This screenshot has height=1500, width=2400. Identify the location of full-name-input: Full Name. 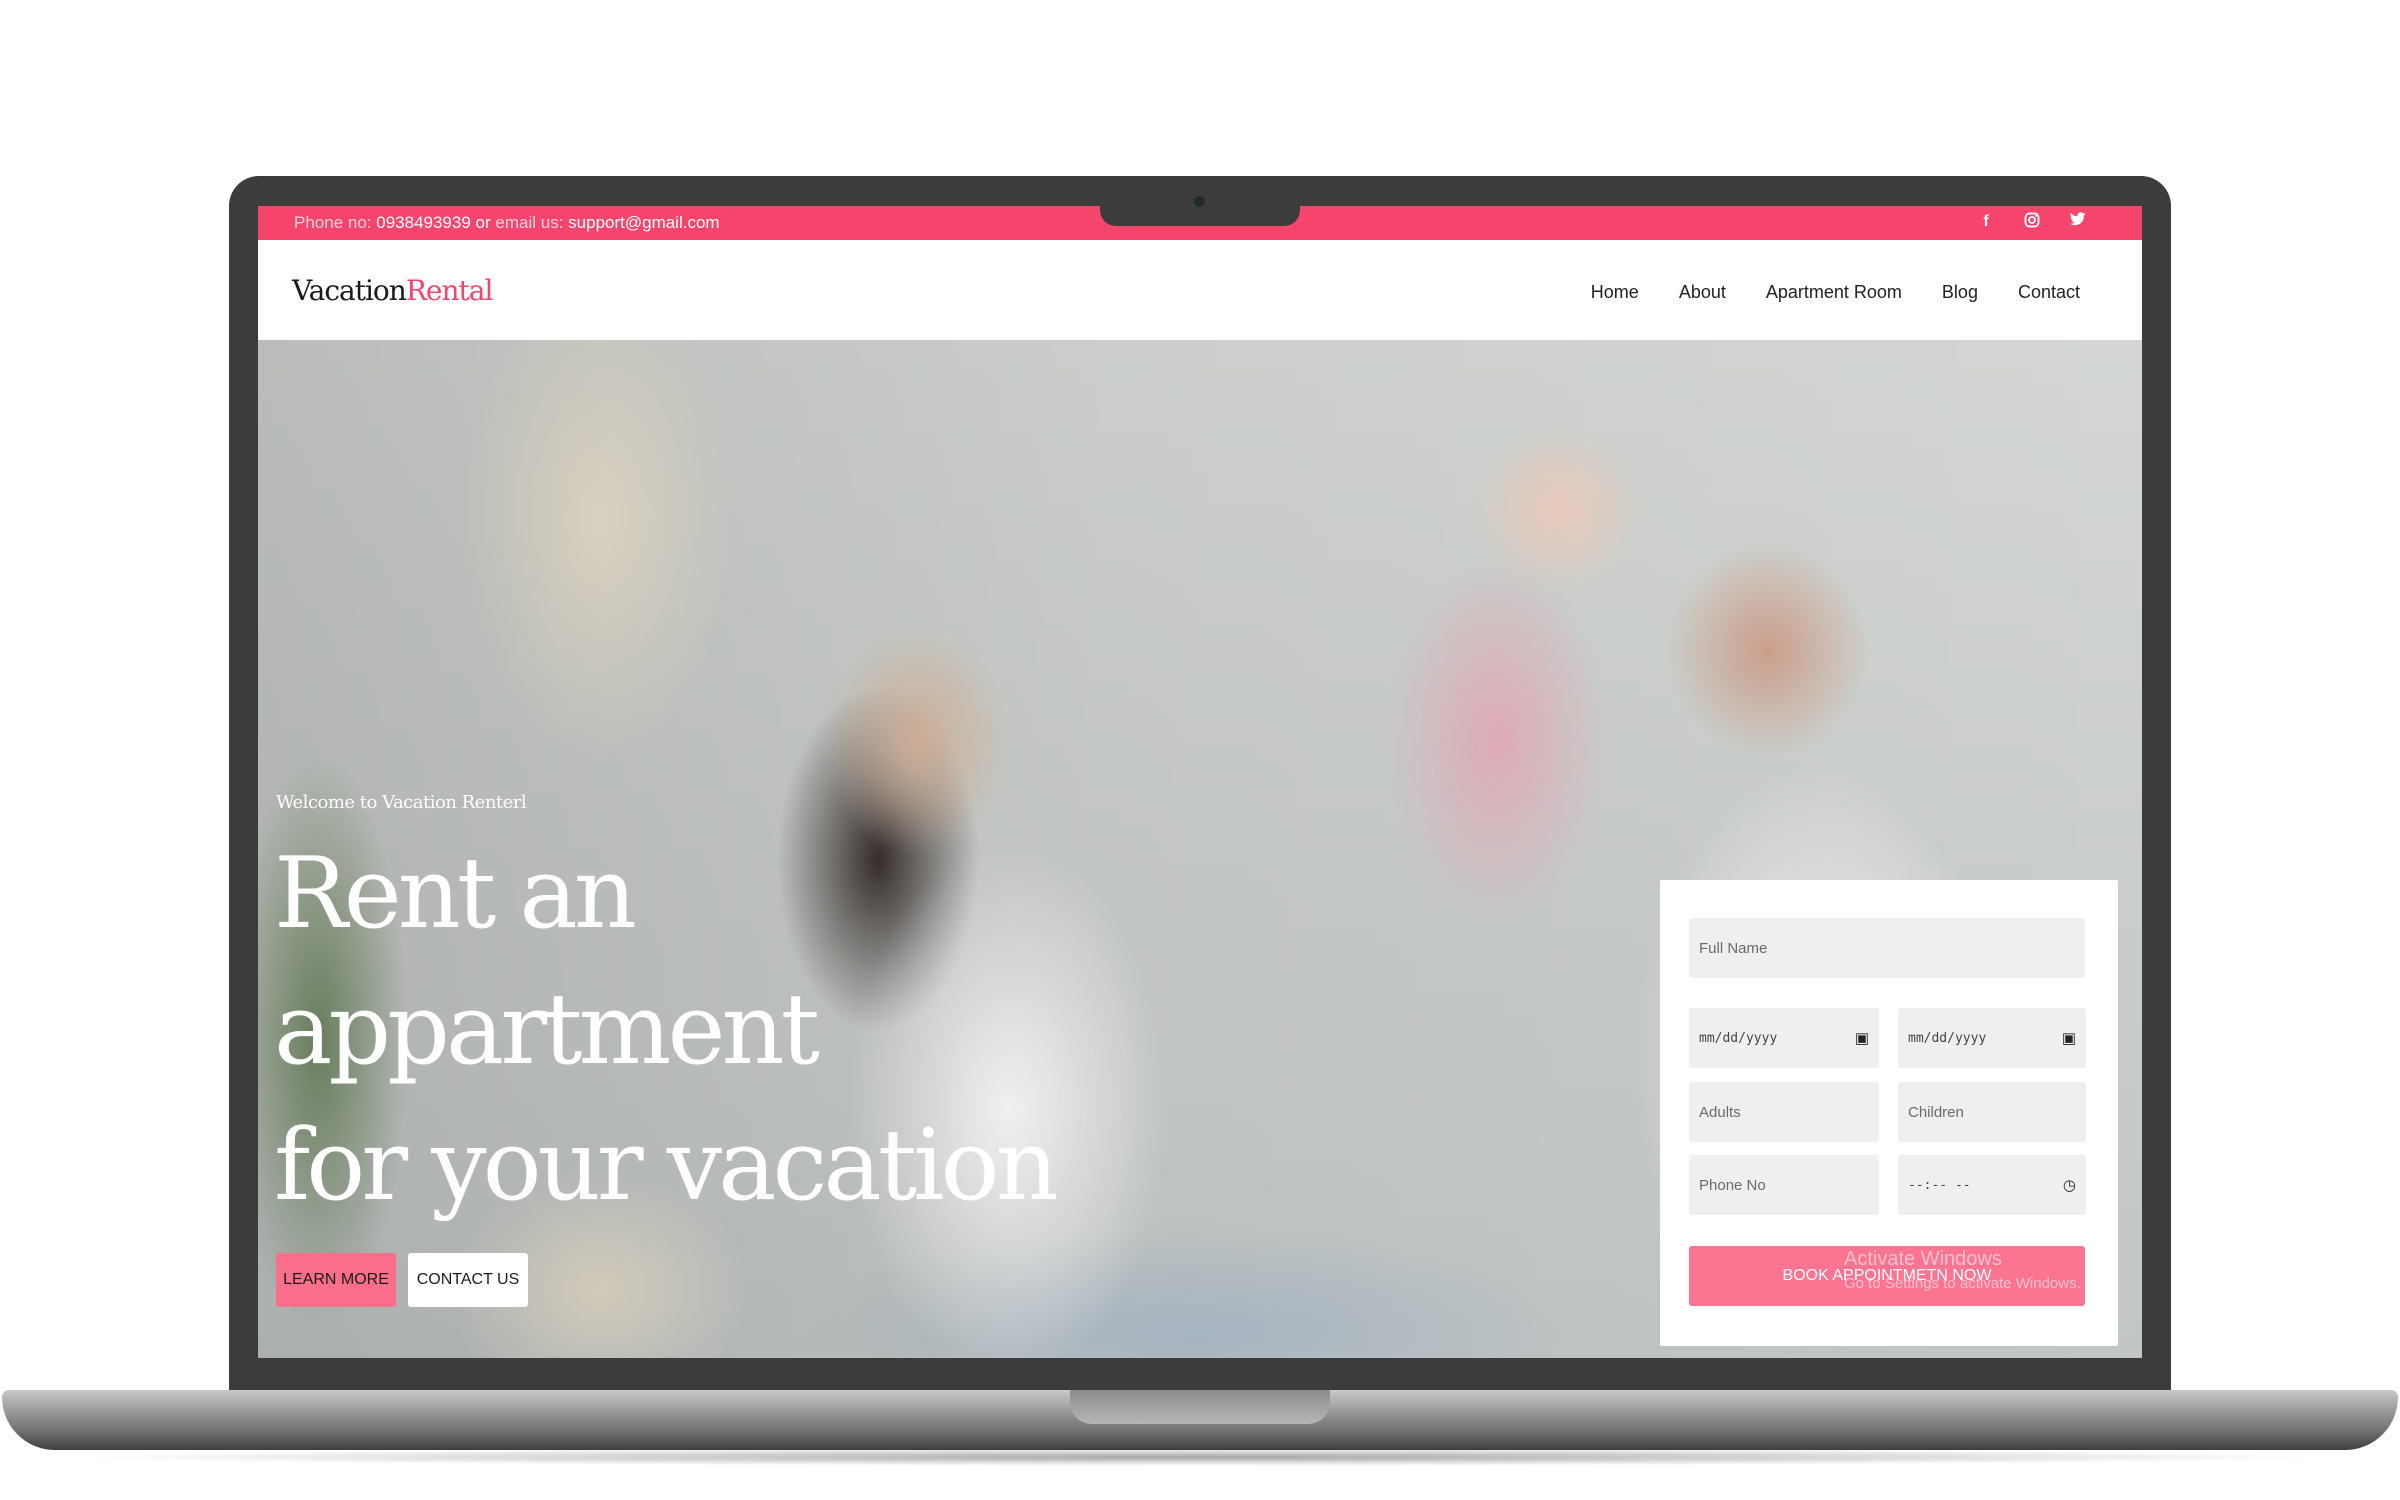
(1887, 948).